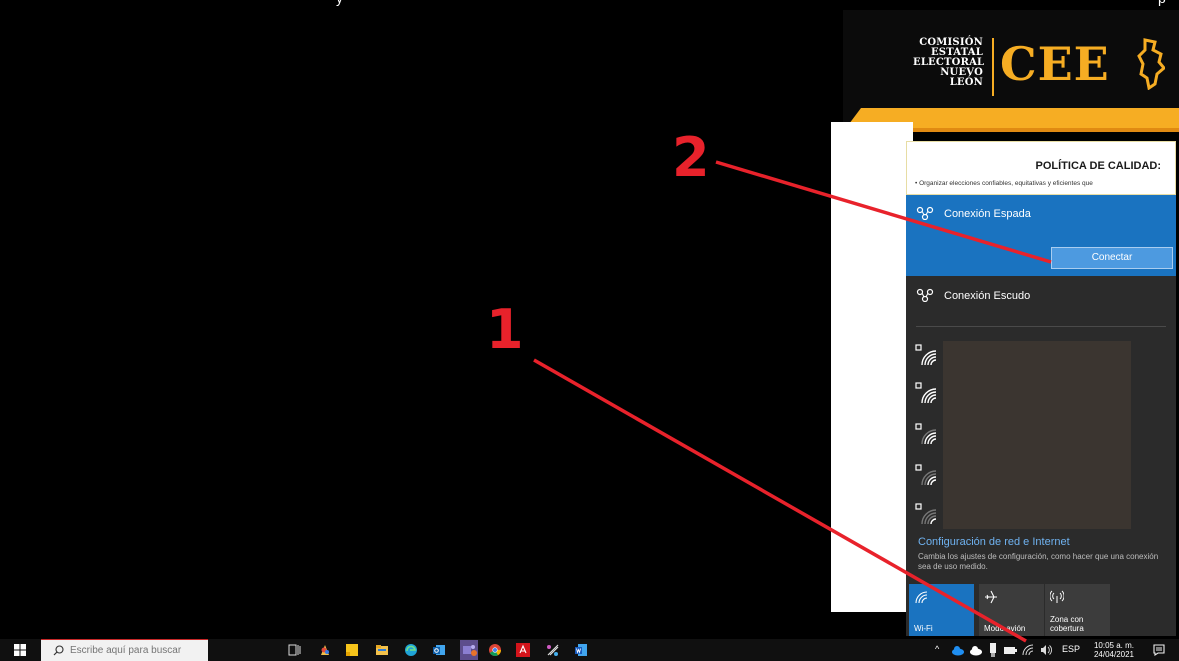 The image size is (1179, 661). I want to click on search-input, so click(137, 650).